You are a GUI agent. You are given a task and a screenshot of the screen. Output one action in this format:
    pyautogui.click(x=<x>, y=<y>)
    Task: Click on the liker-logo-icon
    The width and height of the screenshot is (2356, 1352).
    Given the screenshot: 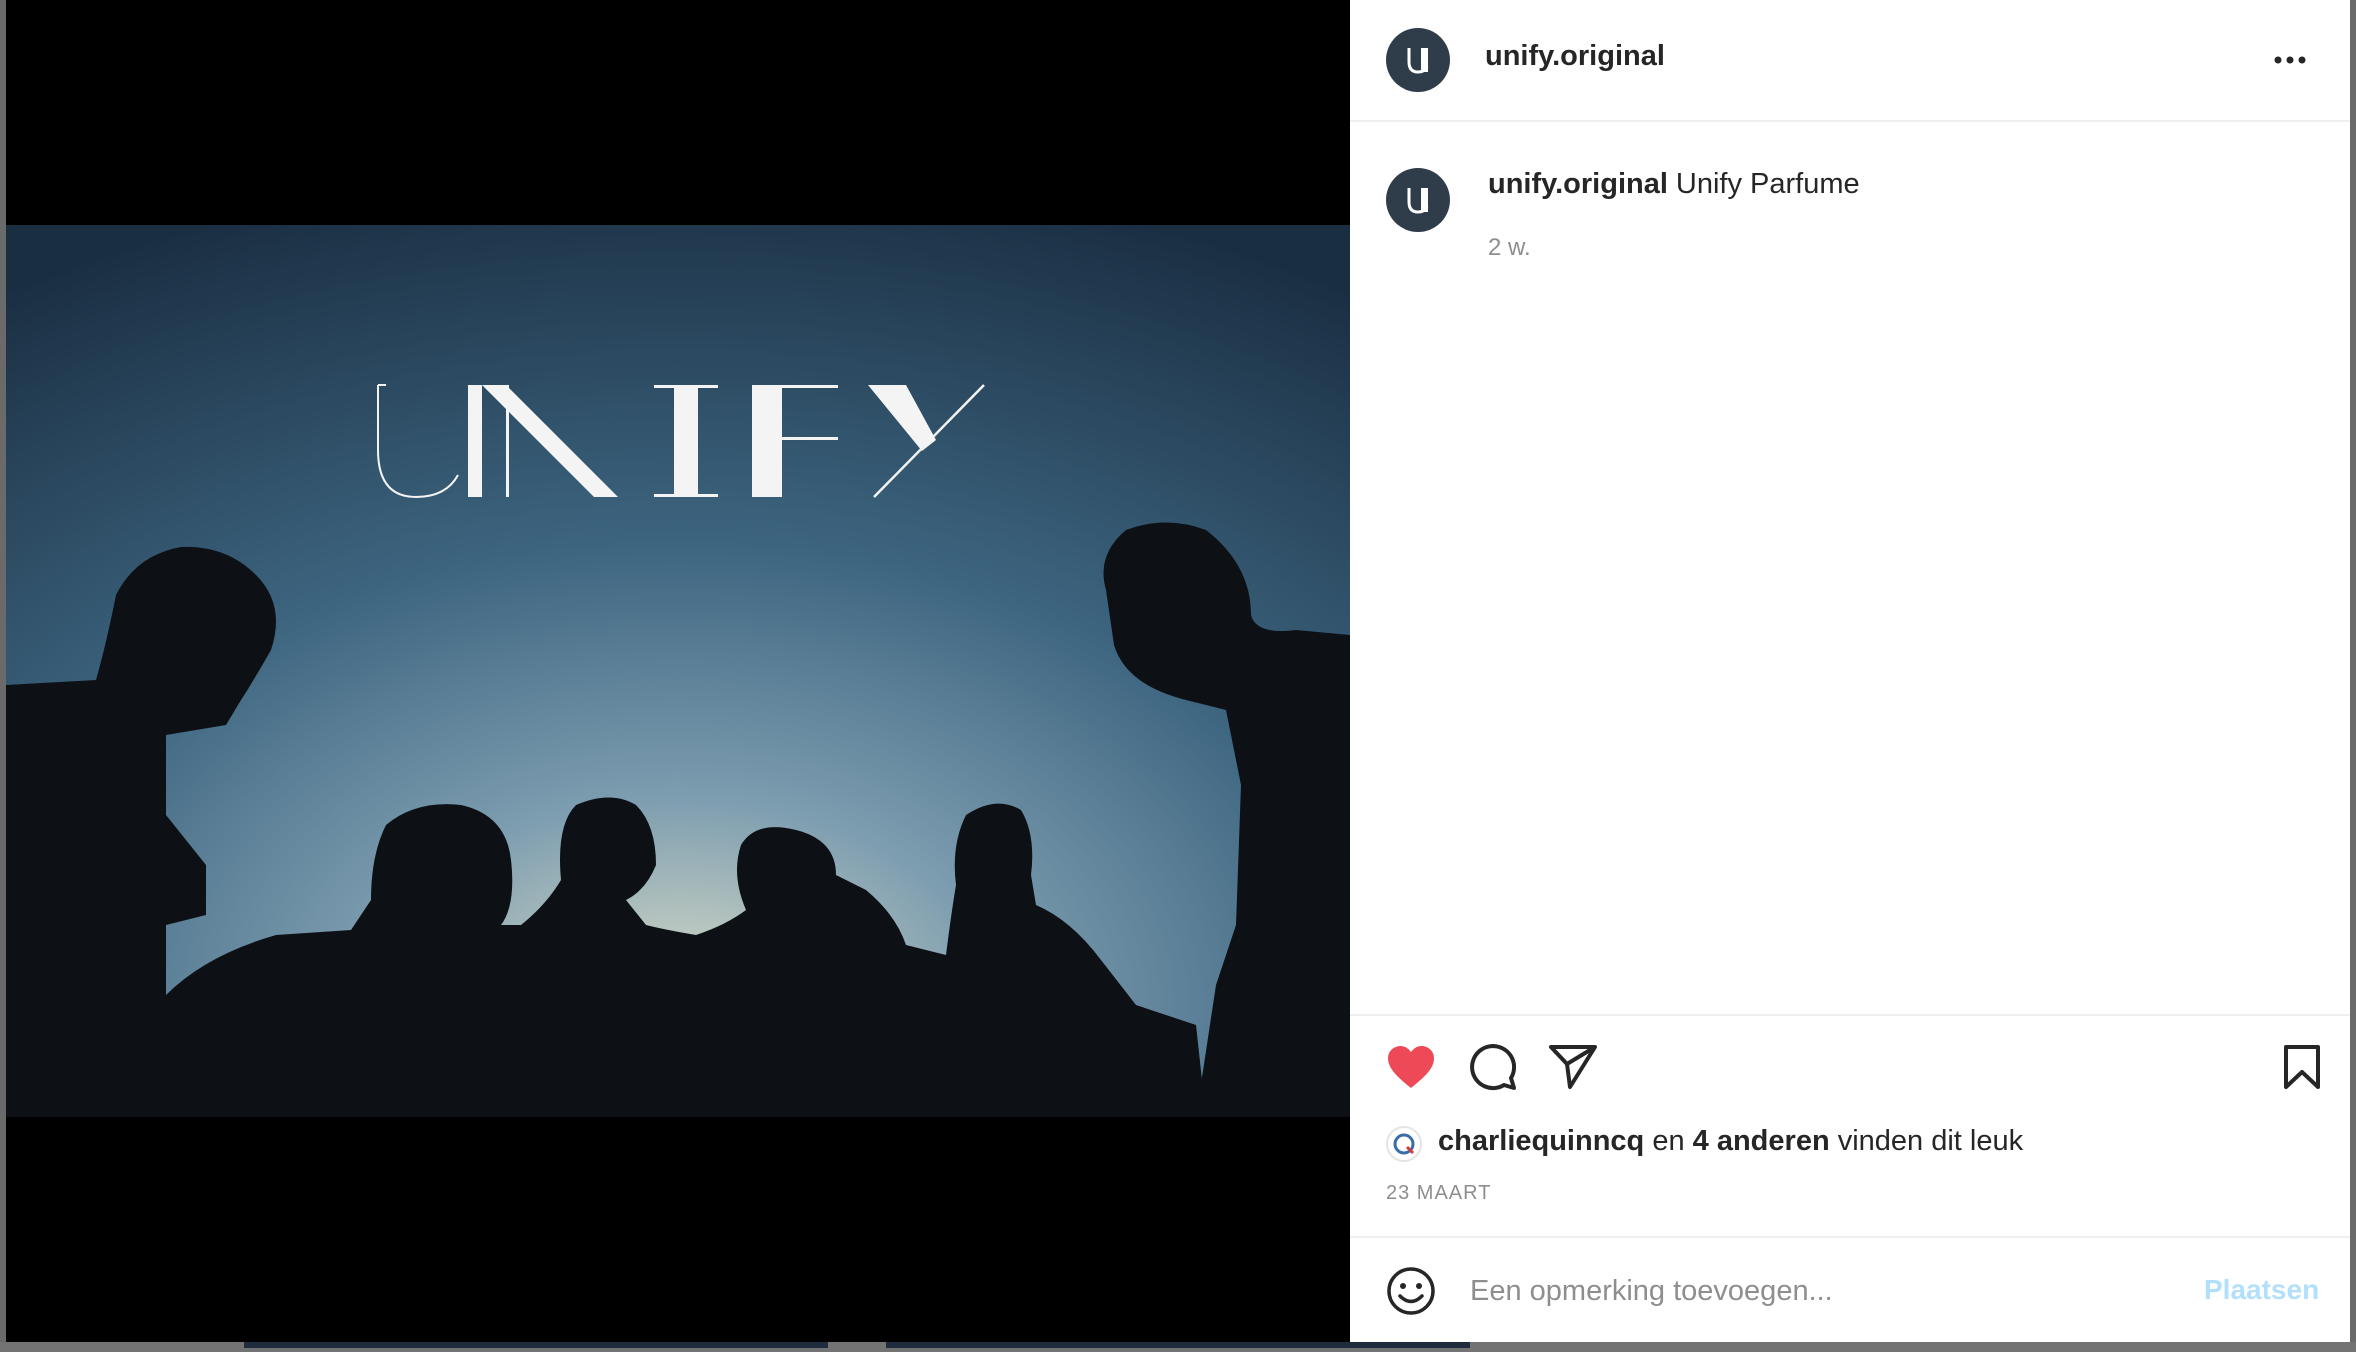 What is the action you would take?
    pyautogui.click(x=1404, y=1144)
    